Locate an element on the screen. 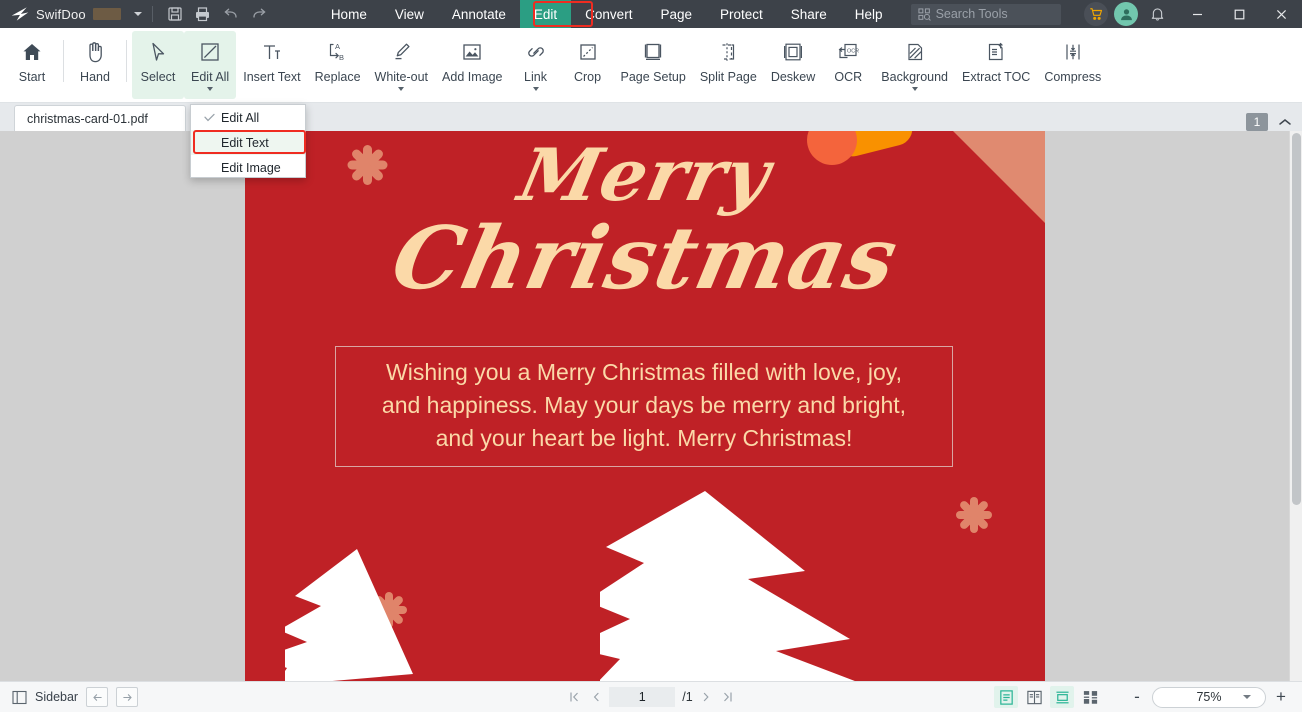 The image size is (1302, 712). ribbon-label: Crop is located at coordinates (587, 77).